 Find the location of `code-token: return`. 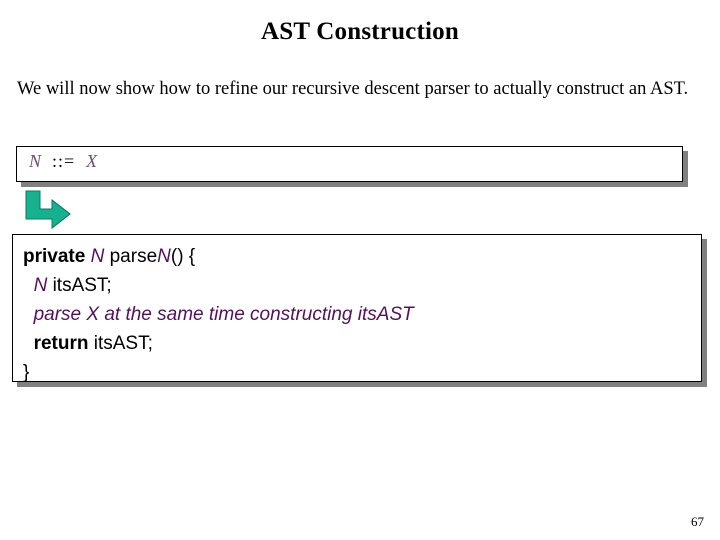

code-token: return is located at coordinates (61, 343).